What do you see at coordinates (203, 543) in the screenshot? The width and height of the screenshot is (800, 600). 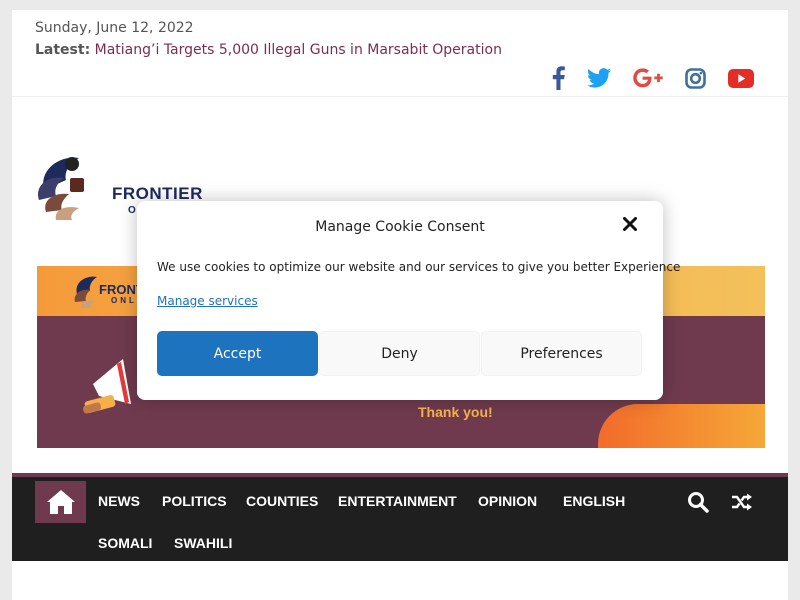 I see `nav-item-swahili: SWAHILI` at bounding box center [203, 543].